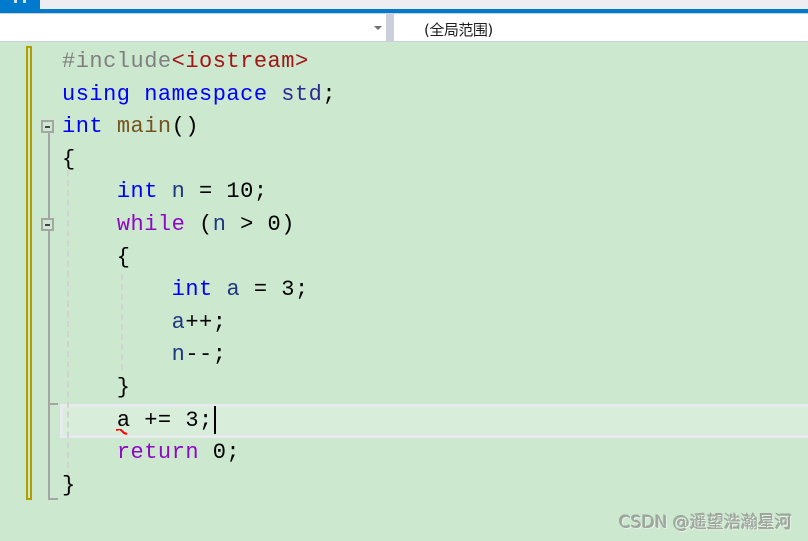  Describe the element at coordinates (226, 192) in the screenshot. I see `code-token: = 10;` at that location.